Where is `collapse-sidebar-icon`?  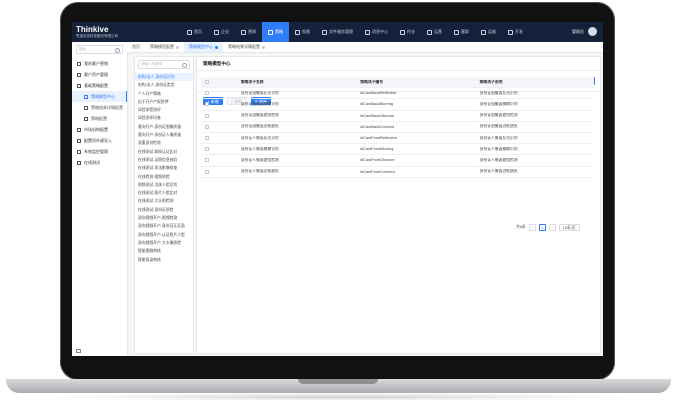 collapse-sidebar-icon is located at coordinates (78, 351).